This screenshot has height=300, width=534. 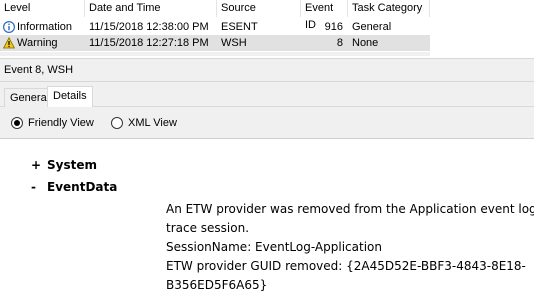 What do you see at coordinates (151, 8) in the screenshot?
I see `column-header-date-time: Date and Time` at bounding box center [151, 8].